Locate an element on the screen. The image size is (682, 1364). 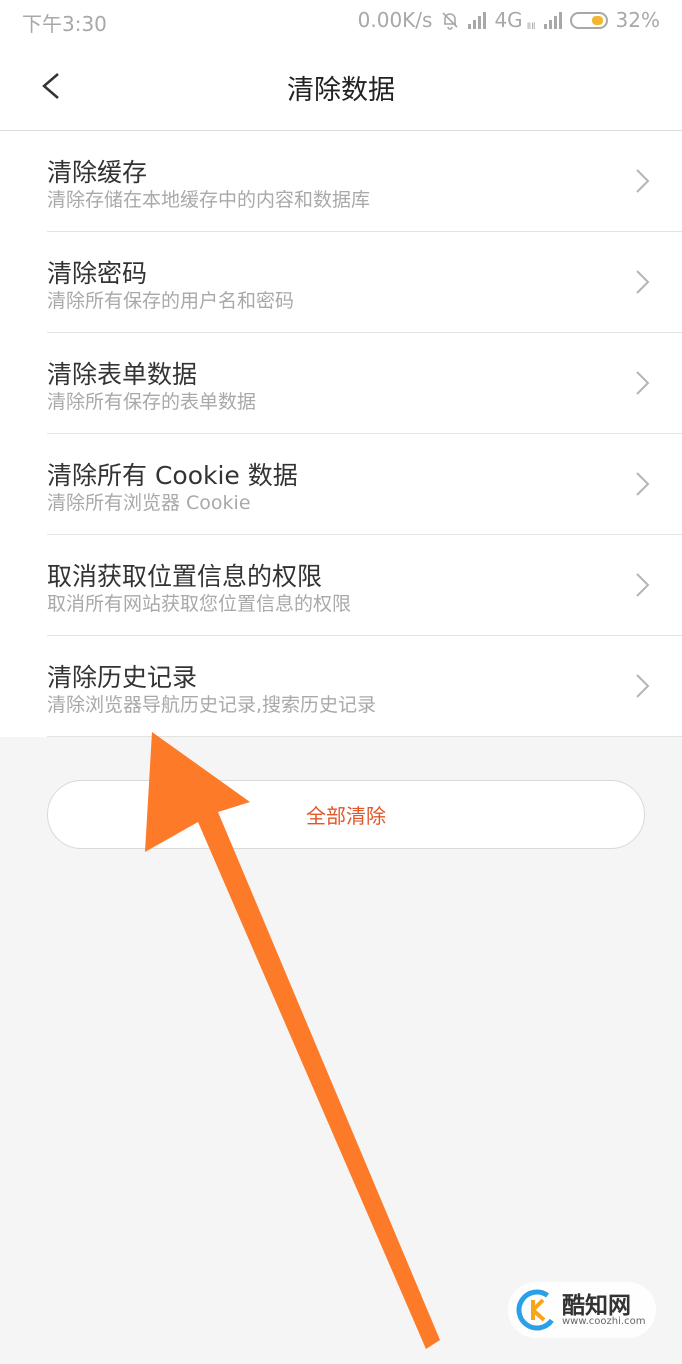
list-item-title: 清除密码 is located at coordinates (97, 273).